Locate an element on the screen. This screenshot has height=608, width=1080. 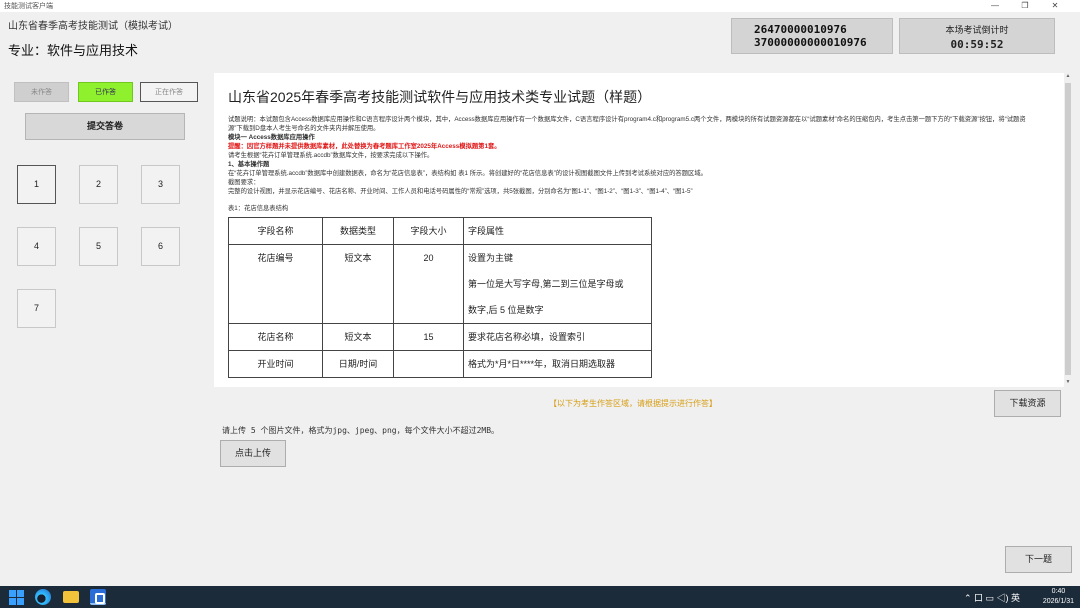
exam-title: 山东省春季高考技能测试（模拟考试） is located at coordinates (93, 26).